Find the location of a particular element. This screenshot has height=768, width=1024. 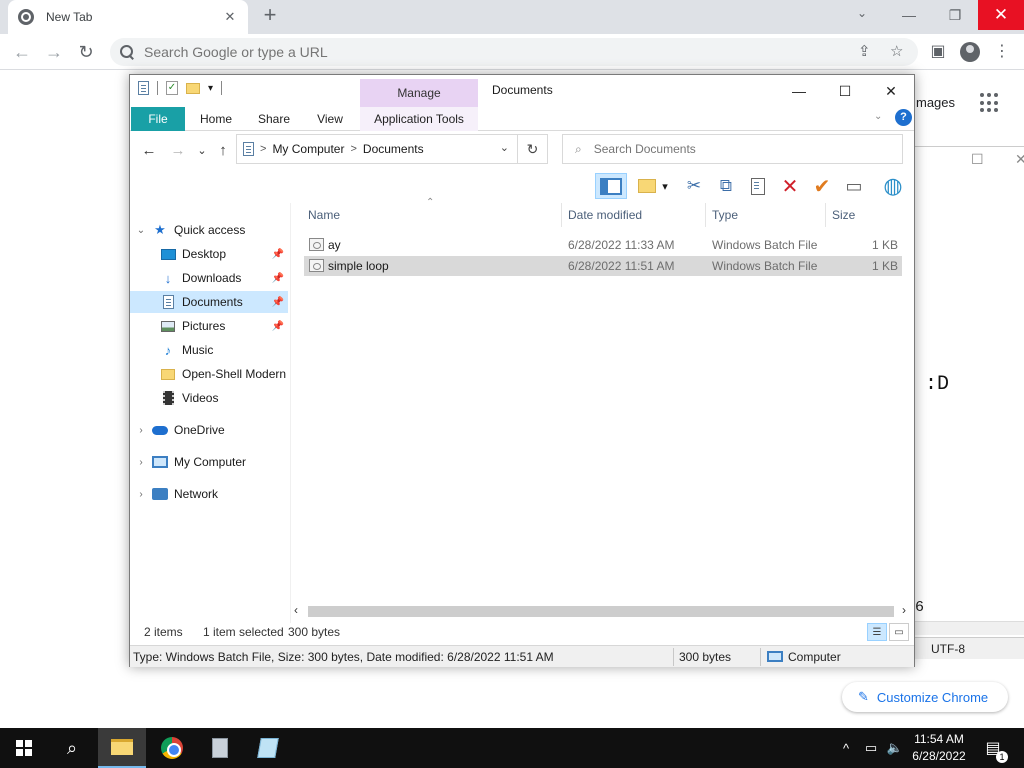

taskbar-clock: 11:54 AM 6/28/2022 is located at coordinates (939, 748).